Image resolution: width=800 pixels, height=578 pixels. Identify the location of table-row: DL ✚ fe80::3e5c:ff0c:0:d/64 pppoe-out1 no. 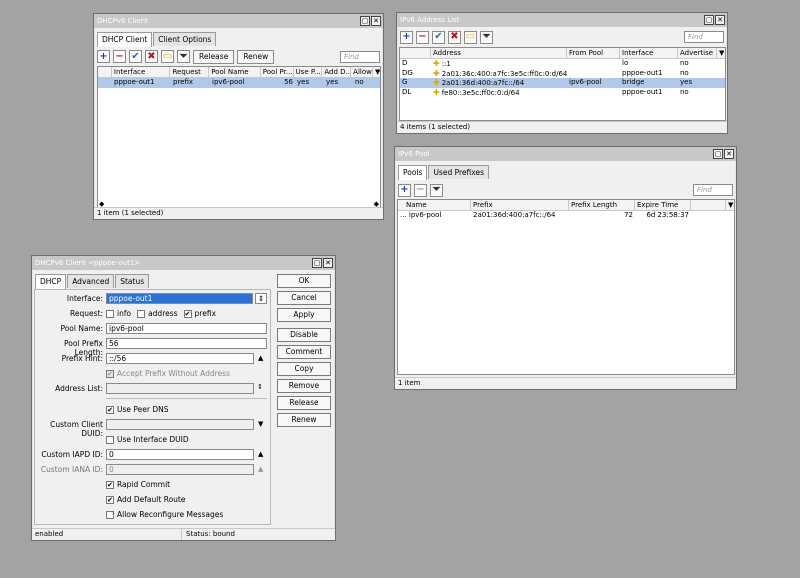
(562, 93).